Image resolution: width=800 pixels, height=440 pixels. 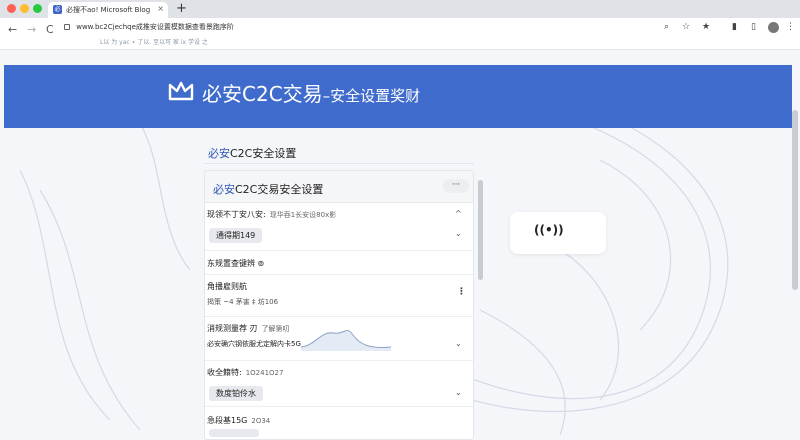 I want to click on brand-logo-icon, so click(x=181, y=91).